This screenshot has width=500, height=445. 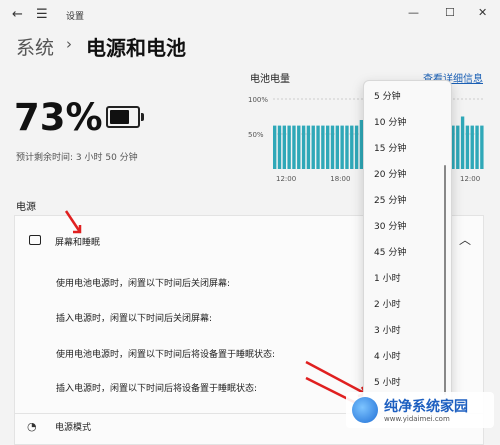 I want to click on dropdown-scrollbar, so click(x=445, y=280).